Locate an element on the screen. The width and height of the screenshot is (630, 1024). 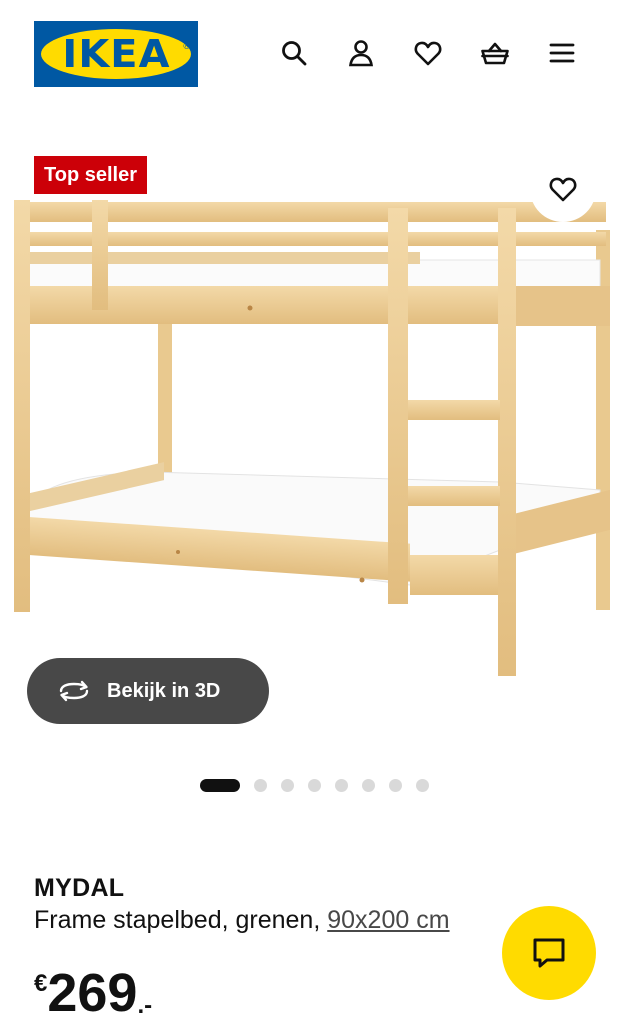
product-price: € 269 .- is located at coordinates (93, 993).